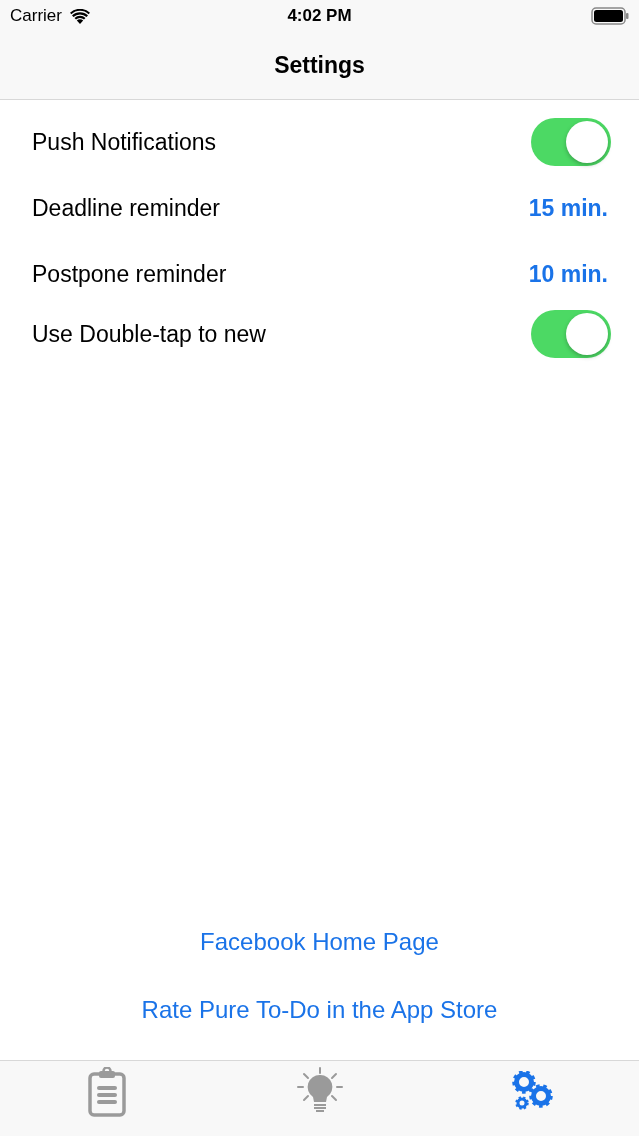  Describe the element at coordinates (106, 1092) in the screenshot. I see `clipboard-icon` at that location.